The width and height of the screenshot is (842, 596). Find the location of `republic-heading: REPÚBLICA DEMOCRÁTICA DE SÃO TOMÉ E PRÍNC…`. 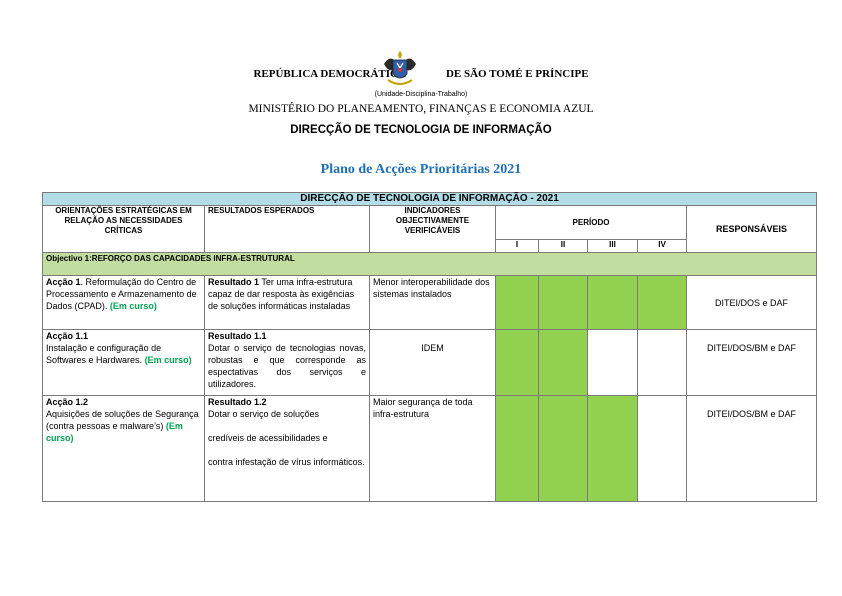

republic-heading: REPÚBLICA DEMOCRÁTICA DE SÃO TOMÉ E PRÍNC… is located at coordinates (421, 74).